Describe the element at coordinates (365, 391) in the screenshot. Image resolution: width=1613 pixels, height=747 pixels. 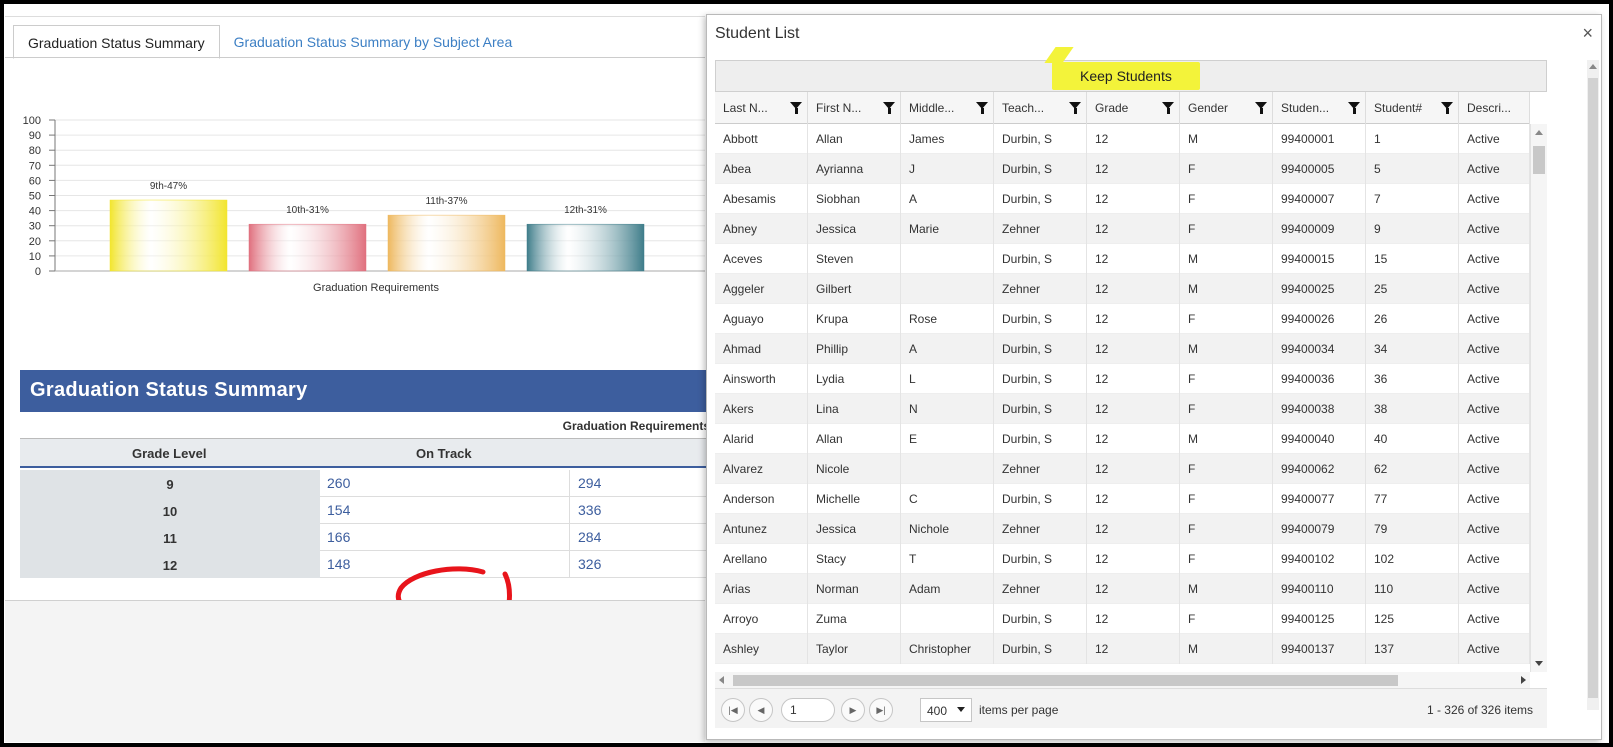
I see `summary-title: Graduation Status Summary` at that location.